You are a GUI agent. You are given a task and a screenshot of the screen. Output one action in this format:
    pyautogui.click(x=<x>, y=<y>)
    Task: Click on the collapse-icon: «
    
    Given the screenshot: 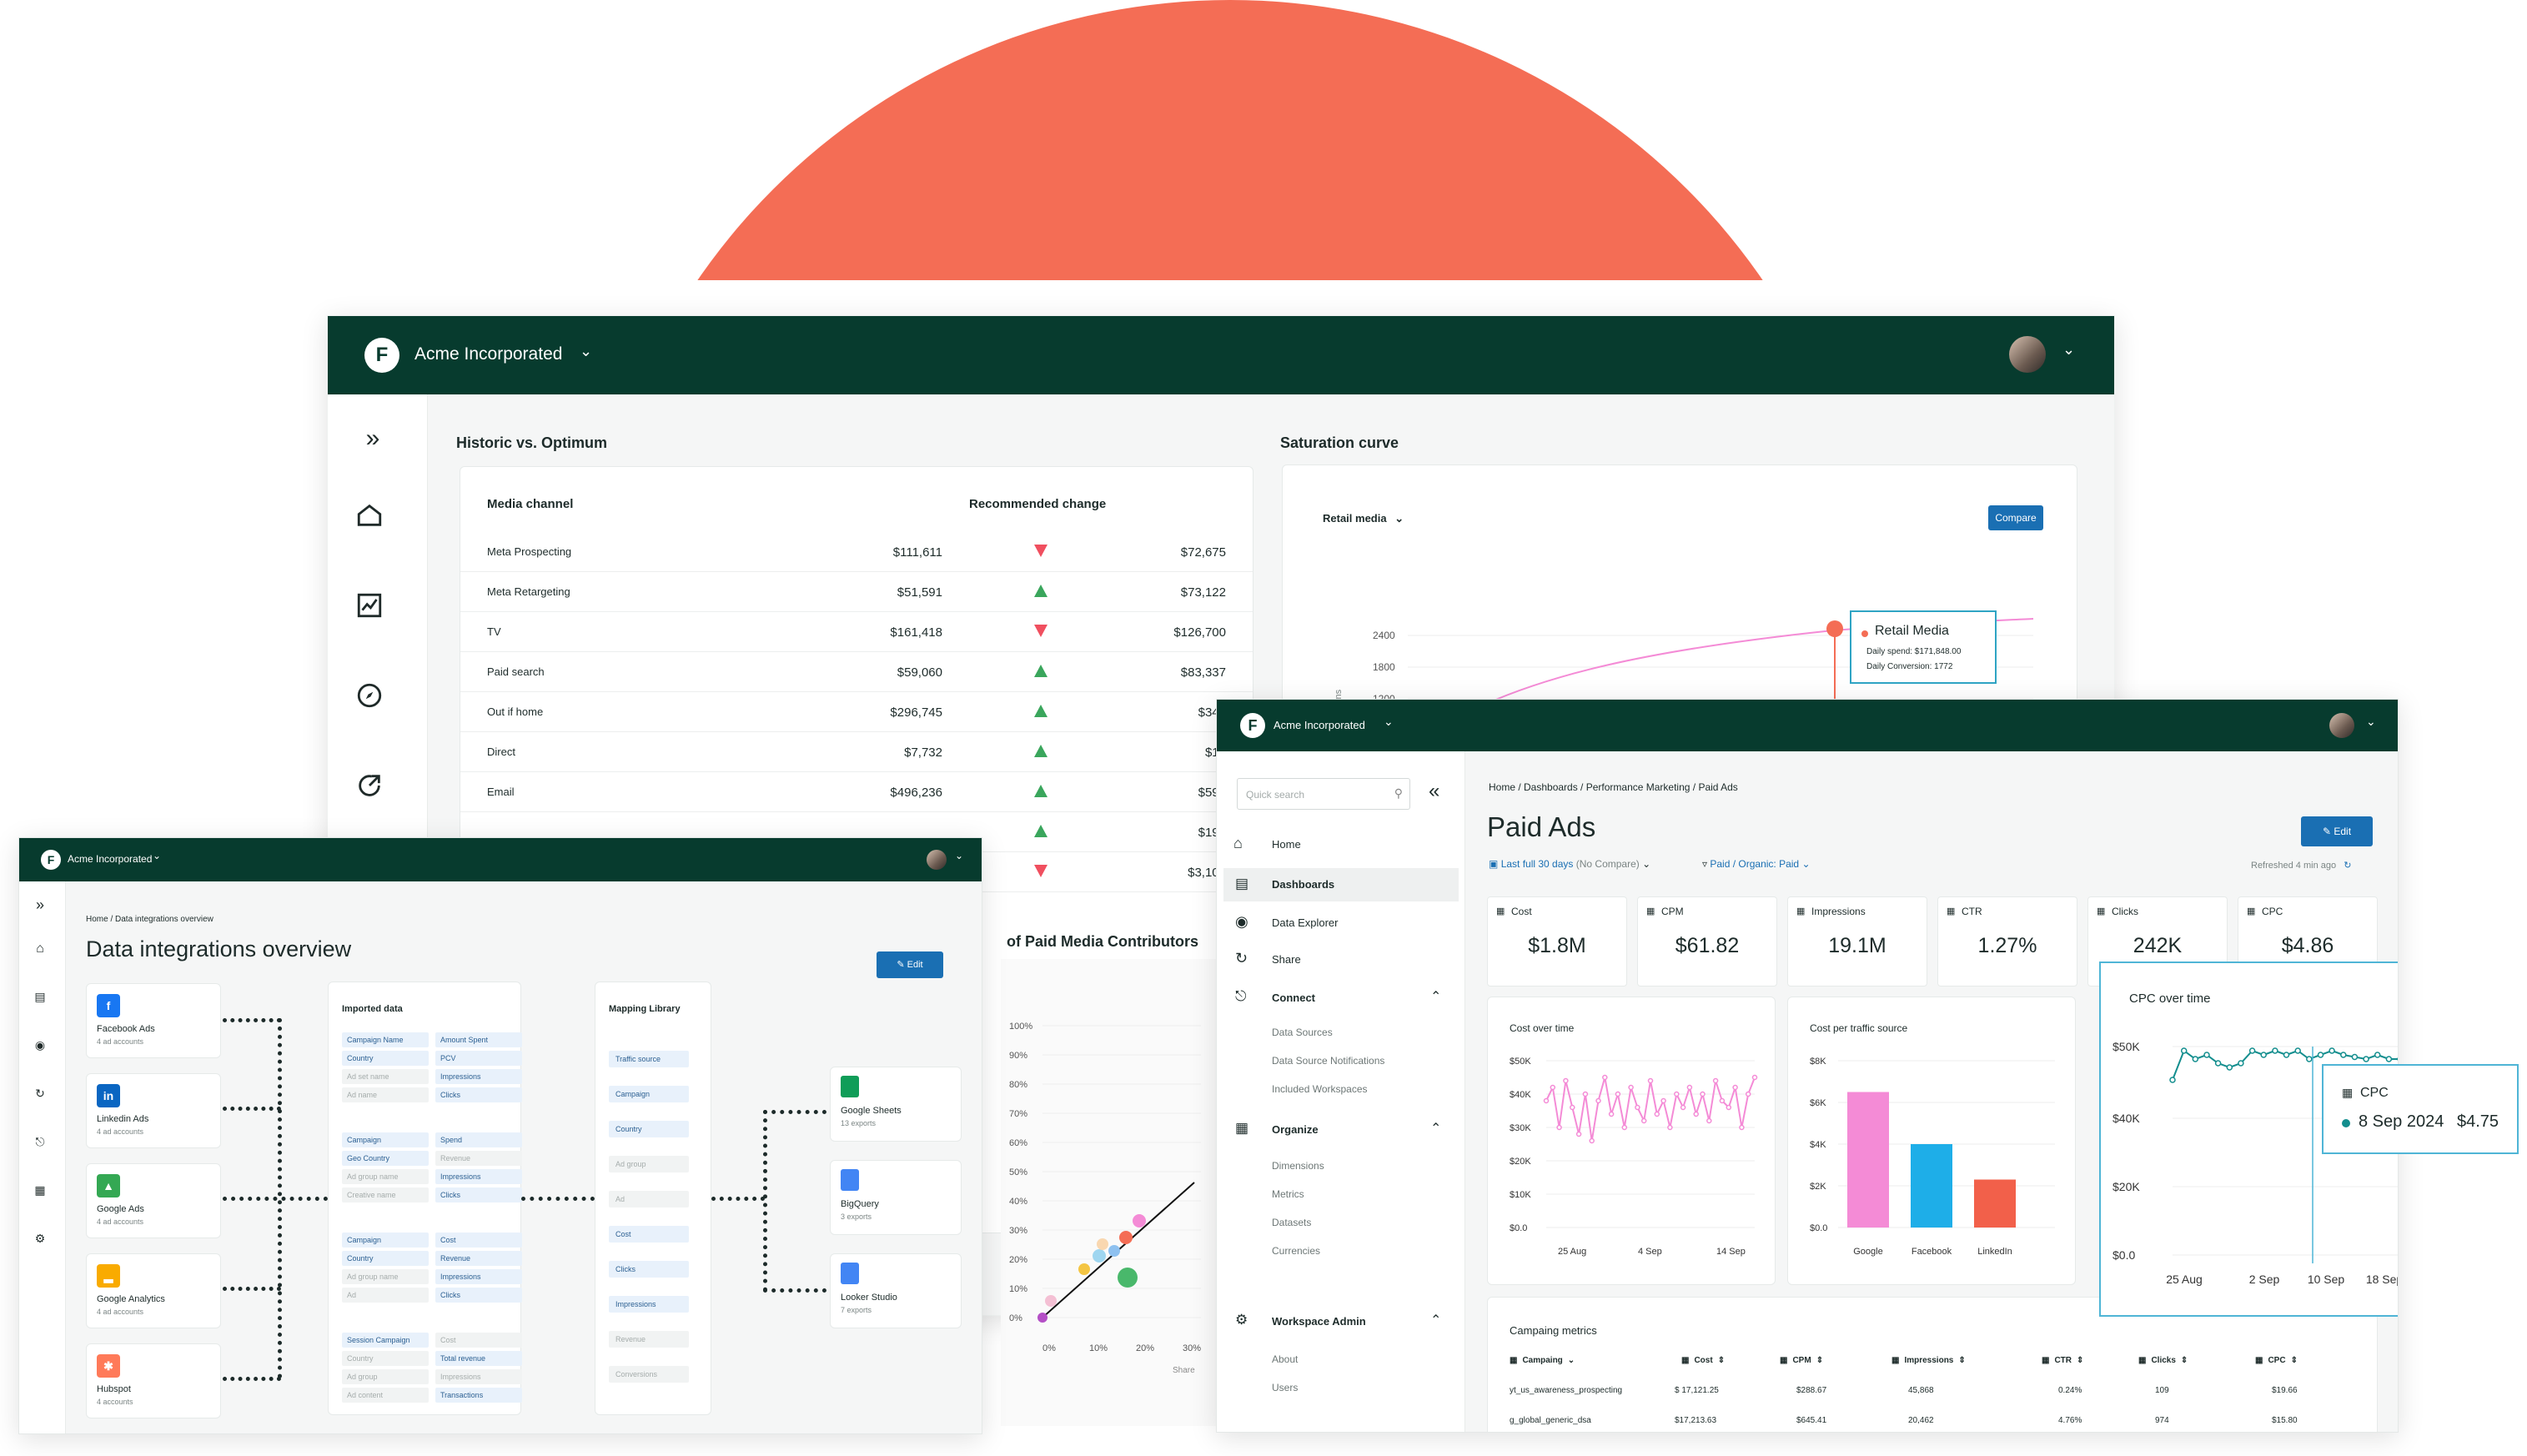 What is the action you would take?
    pyautogui.click(x=1434, y=791)
    